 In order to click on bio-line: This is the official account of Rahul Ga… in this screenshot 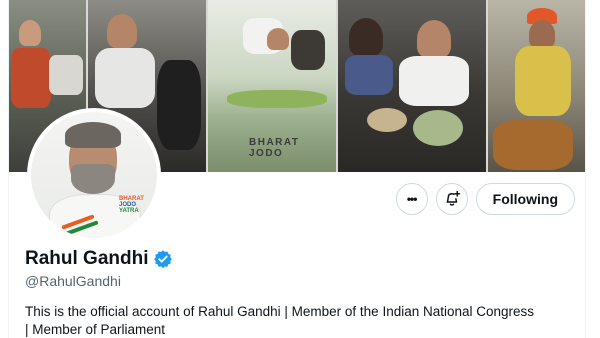, I will do `click(280, 311)`.